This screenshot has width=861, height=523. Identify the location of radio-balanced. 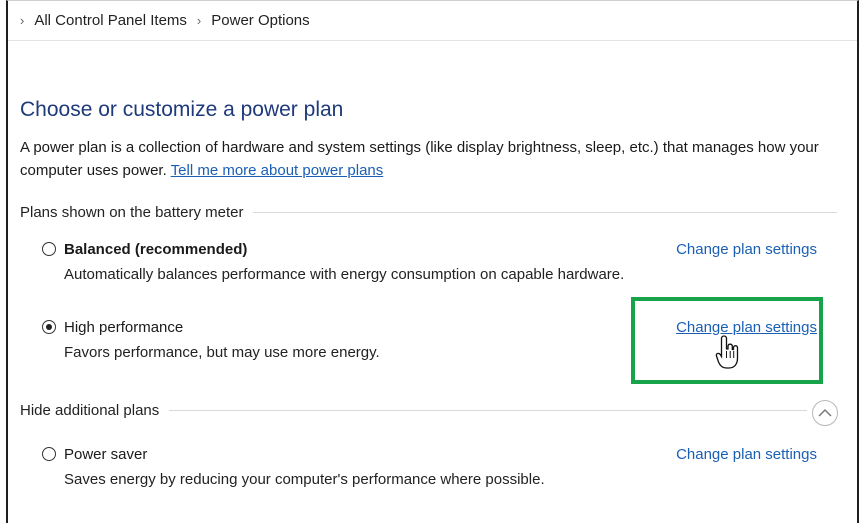
(49, 249).